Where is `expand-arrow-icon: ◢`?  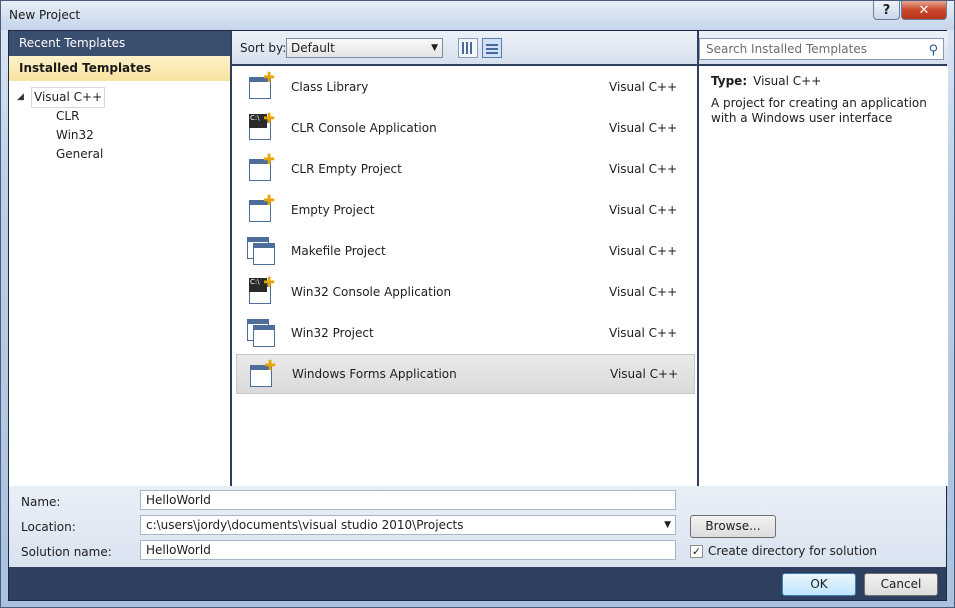 expand-arrow-icon: ◢ is located at coordinates (24, 97).